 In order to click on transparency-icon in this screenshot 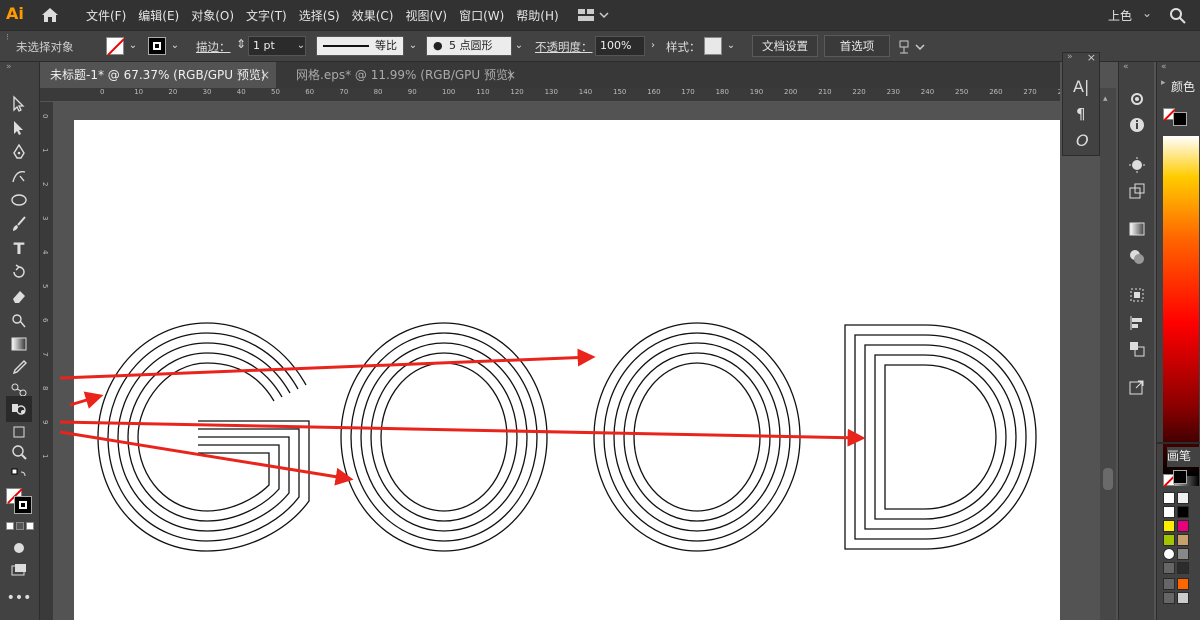, I will do `click(1137, 257)`.